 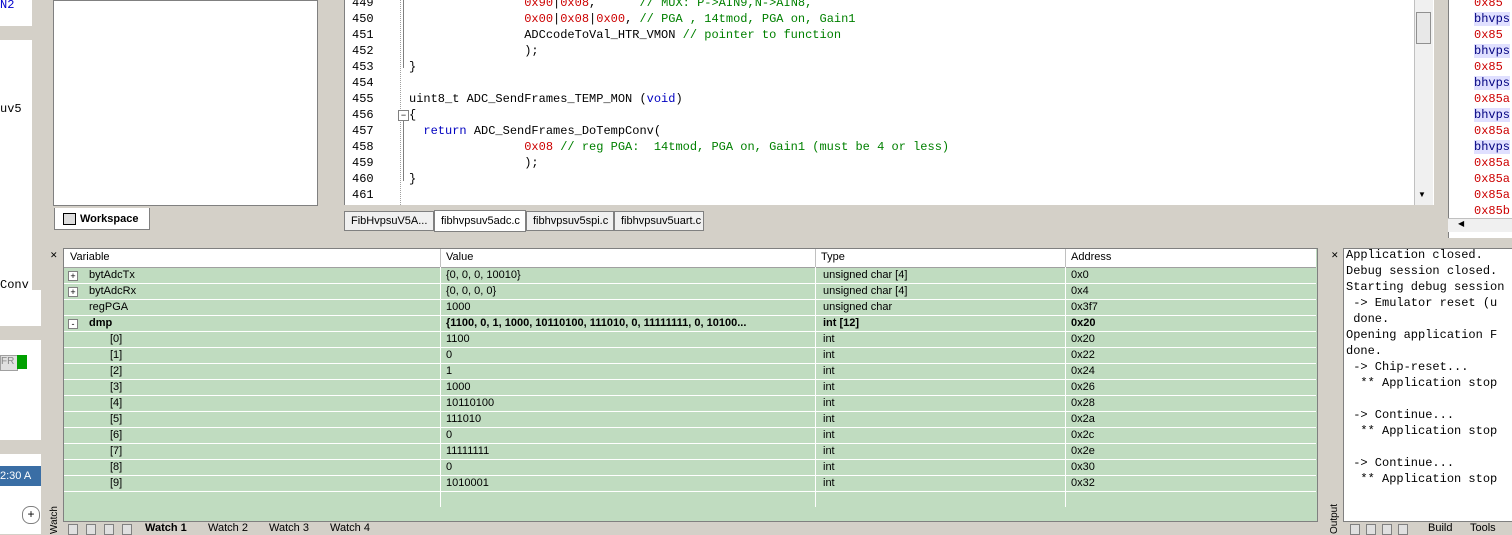 What do you see at coordinates (228, 528) in the screenshot?
I see `tab-watch-2: Watch 2` at bounding box center [228, 528].